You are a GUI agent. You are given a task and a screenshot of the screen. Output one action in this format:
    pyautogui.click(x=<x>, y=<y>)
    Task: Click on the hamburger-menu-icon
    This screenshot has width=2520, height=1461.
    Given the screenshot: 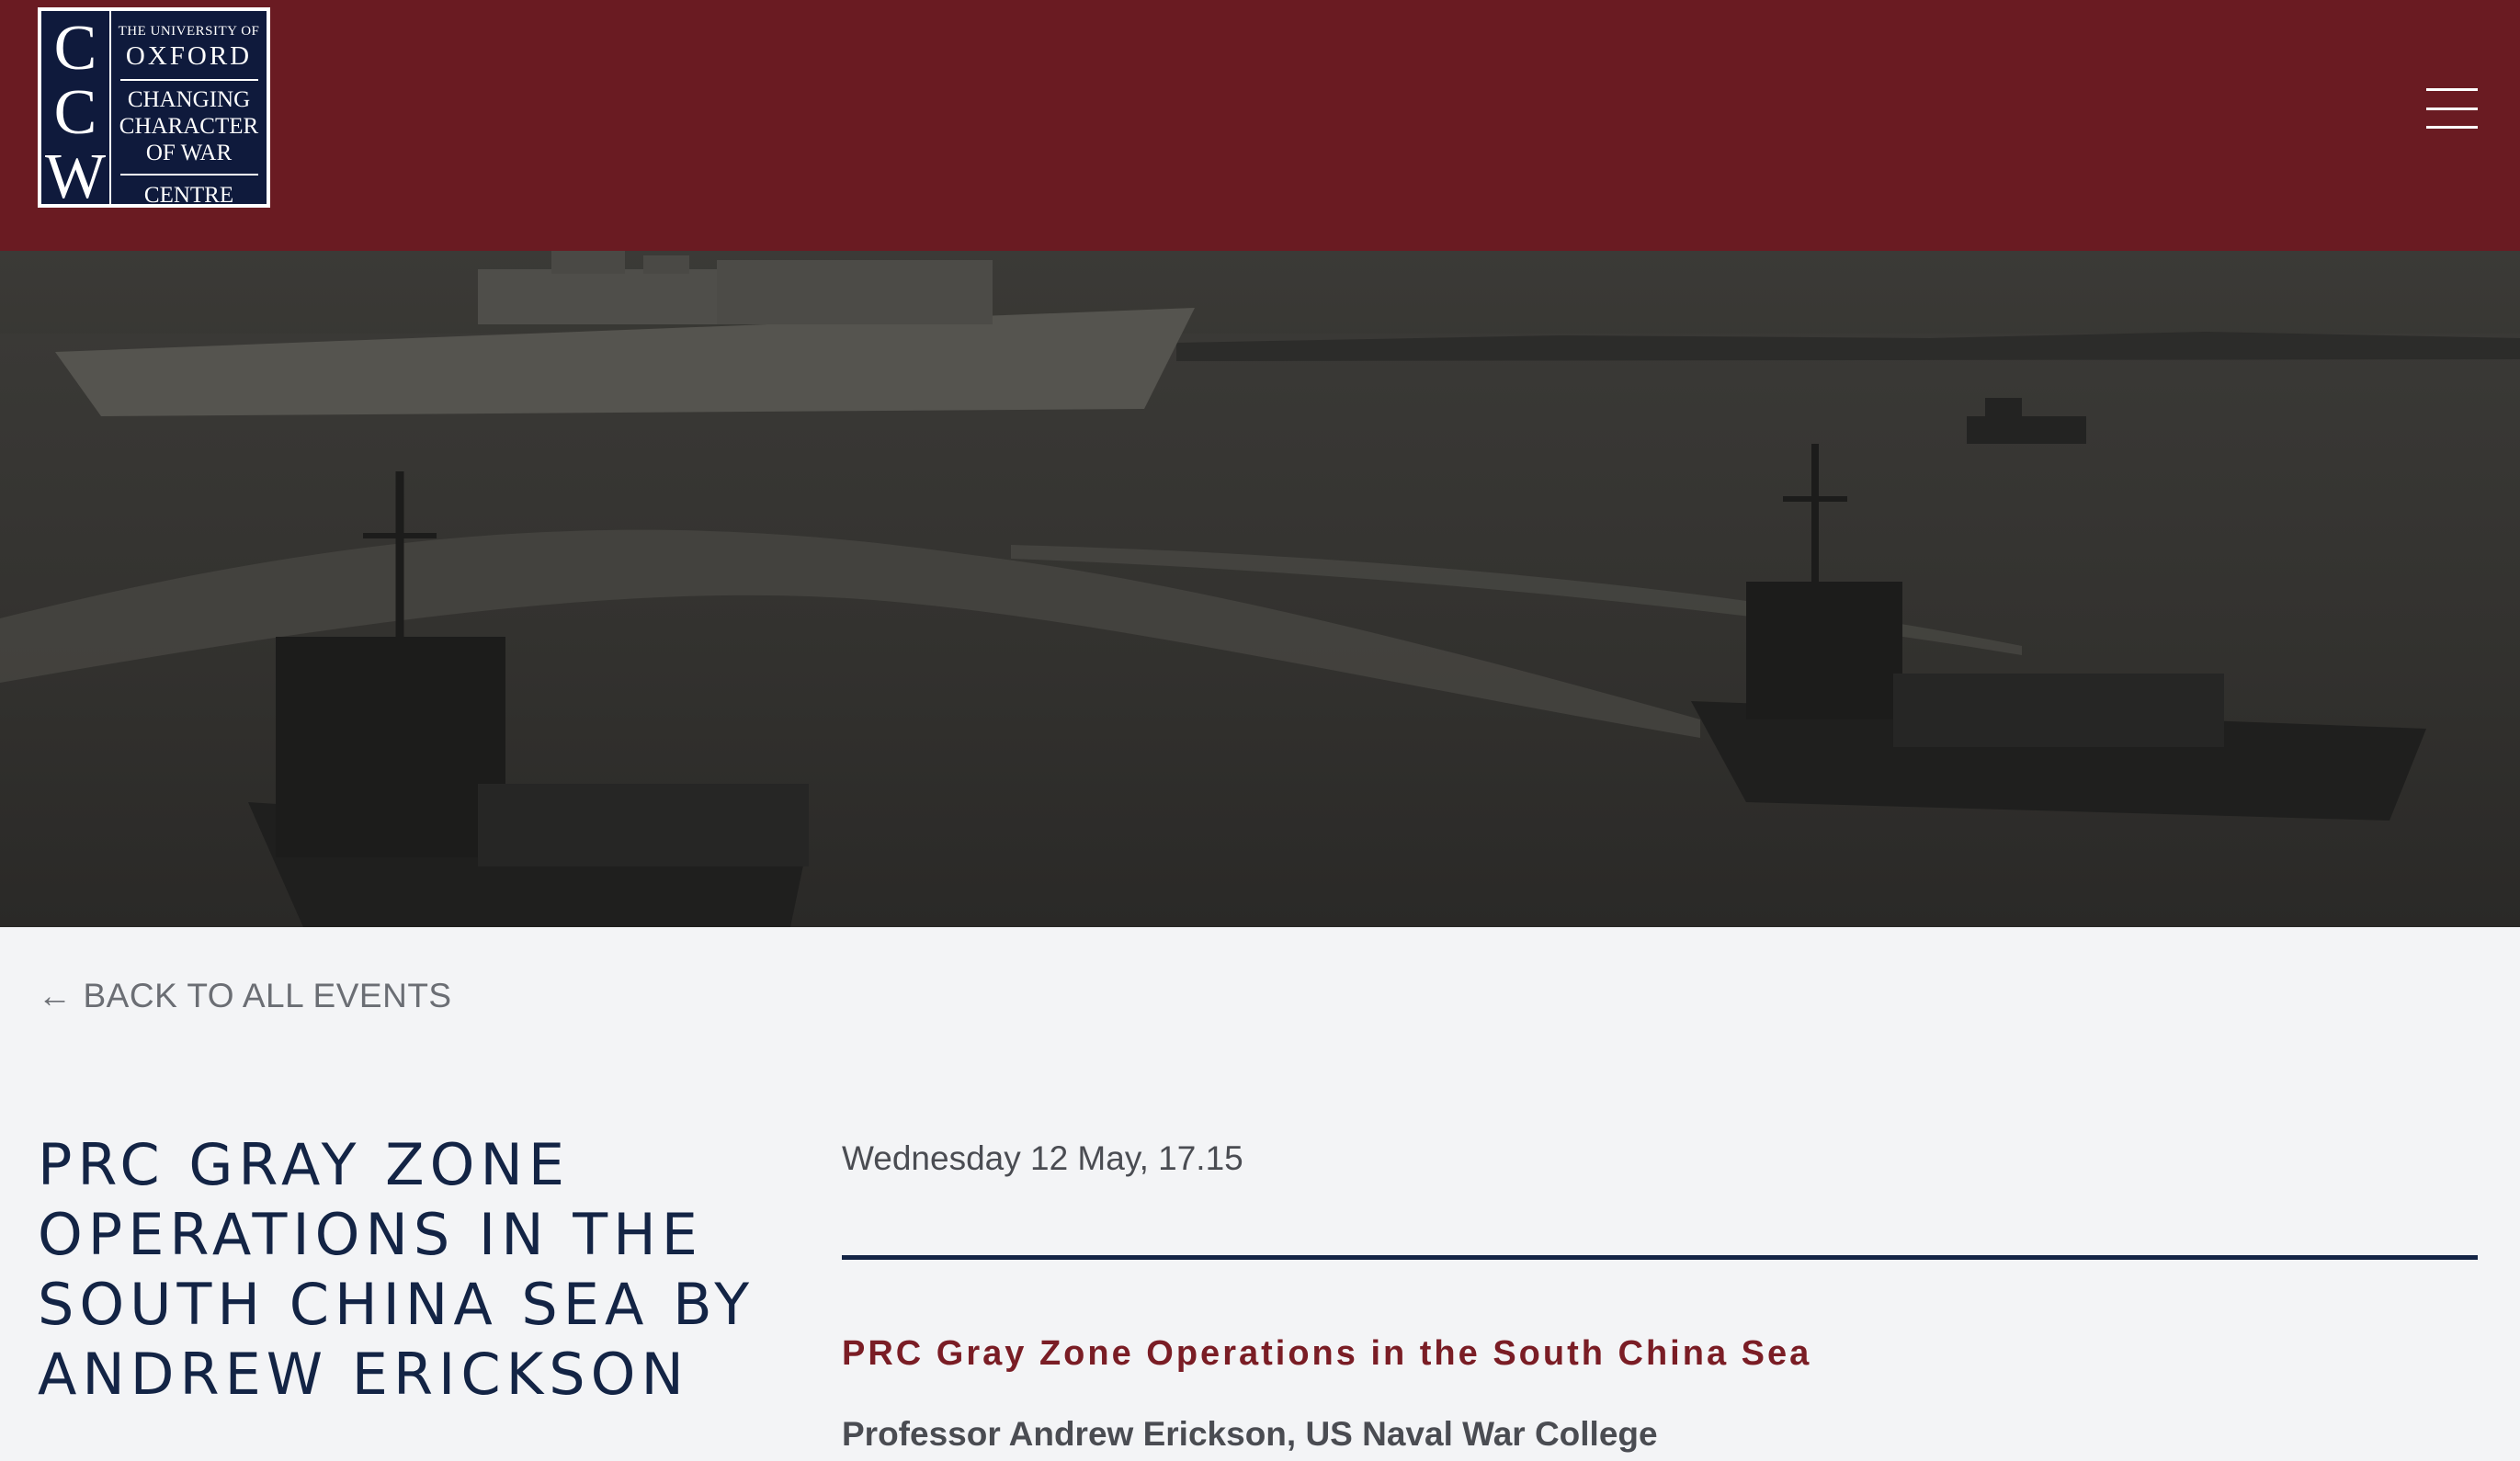 What is the action you would take?
    pyautogui.click(x=2452, y=108)
    